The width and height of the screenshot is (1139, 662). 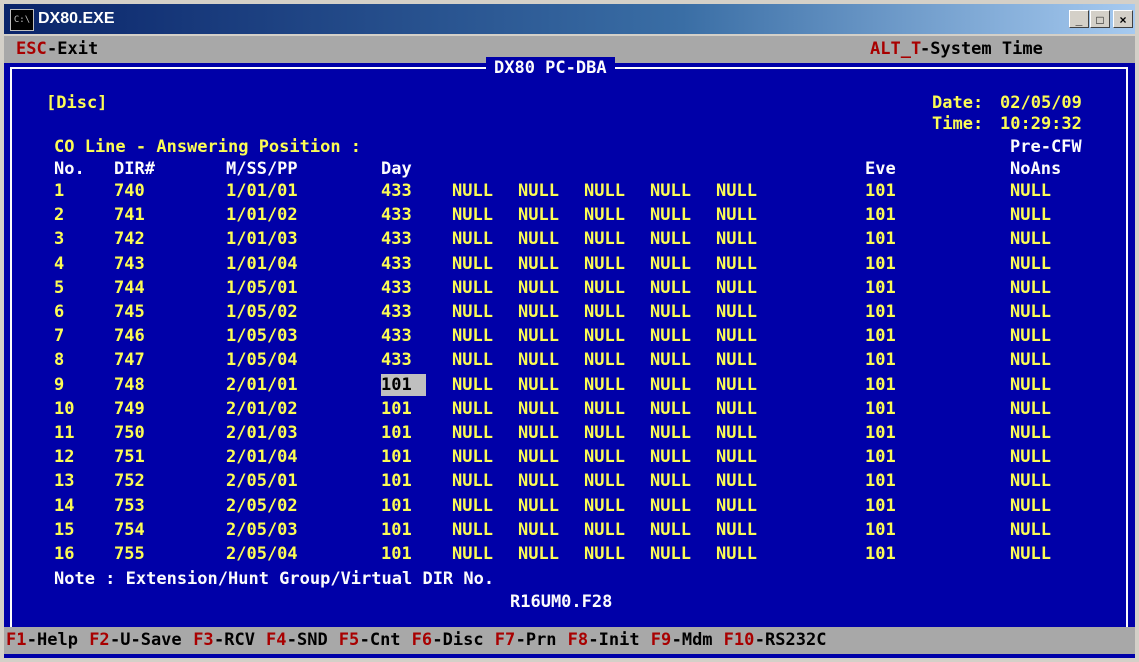 I want to click on fkey-label-f8: -Init, so click(x=613, y=640).